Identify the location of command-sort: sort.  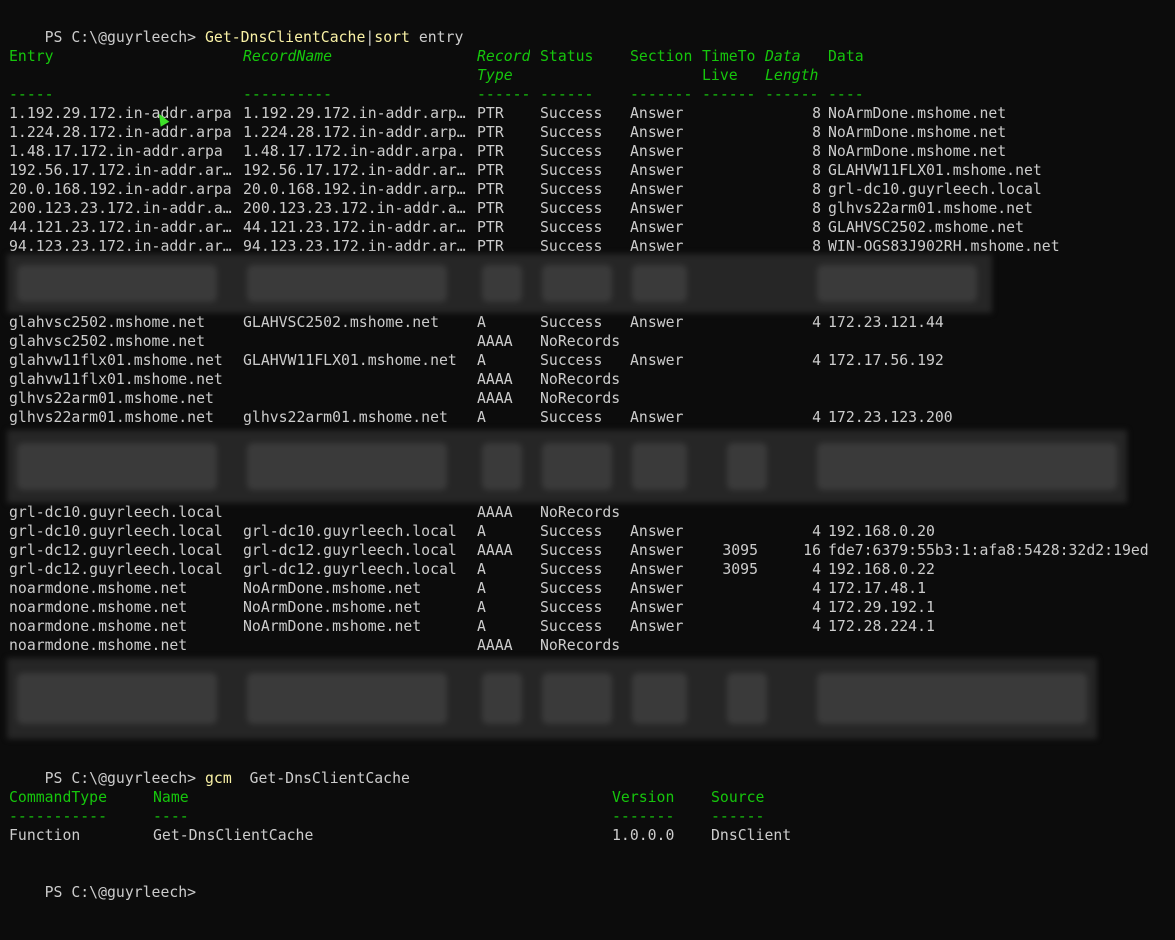
(392, 37).